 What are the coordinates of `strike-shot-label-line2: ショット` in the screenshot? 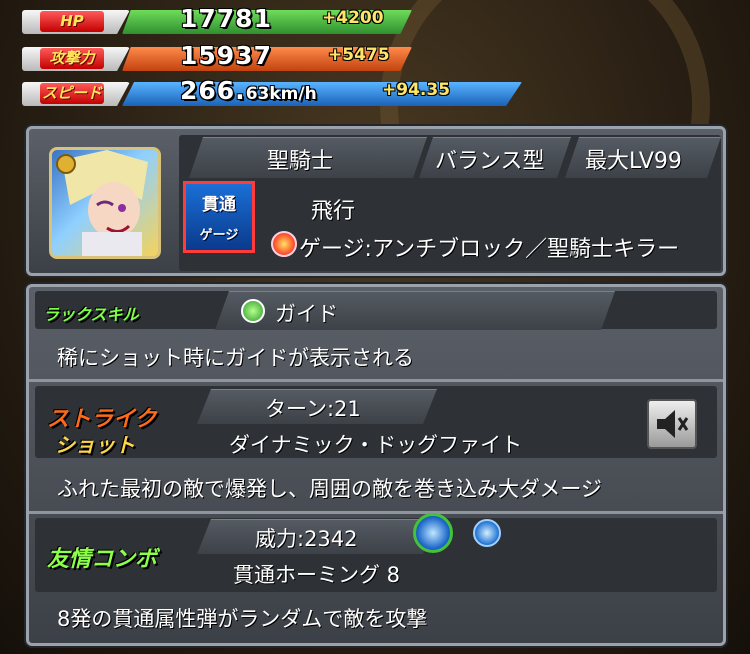 It's located at (95, 445).